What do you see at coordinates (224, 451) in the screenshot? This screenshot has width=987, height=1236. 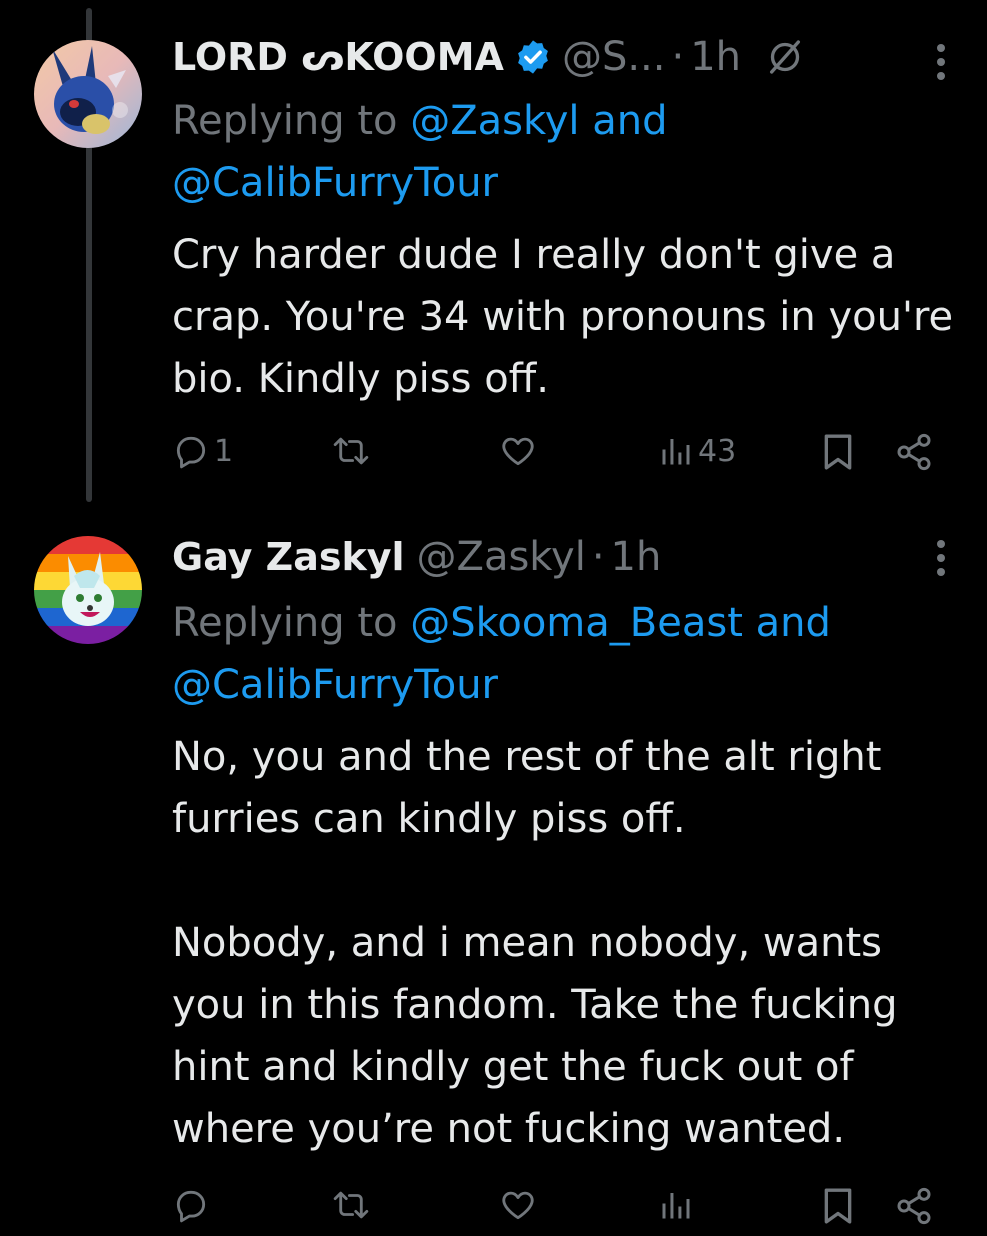 I see `reply-count: 1` at bounding box center [224, 451].